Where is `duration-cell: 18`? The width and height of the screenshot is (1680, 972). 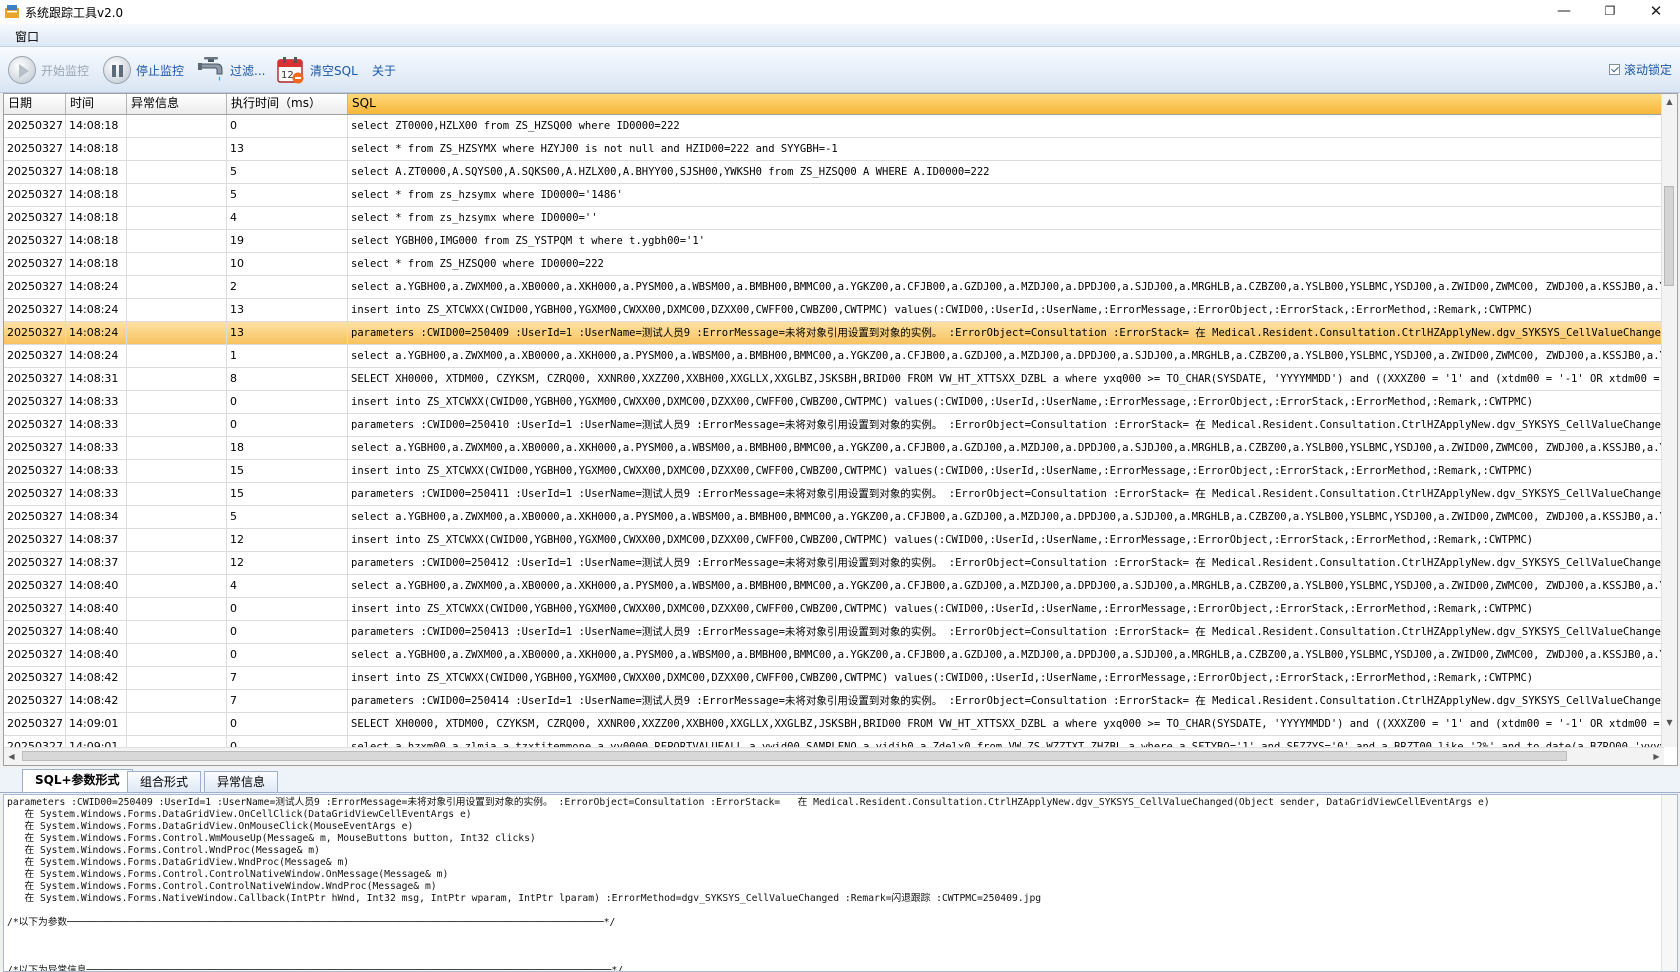
duration-cell: 18 is located at coordinates (287, 448).